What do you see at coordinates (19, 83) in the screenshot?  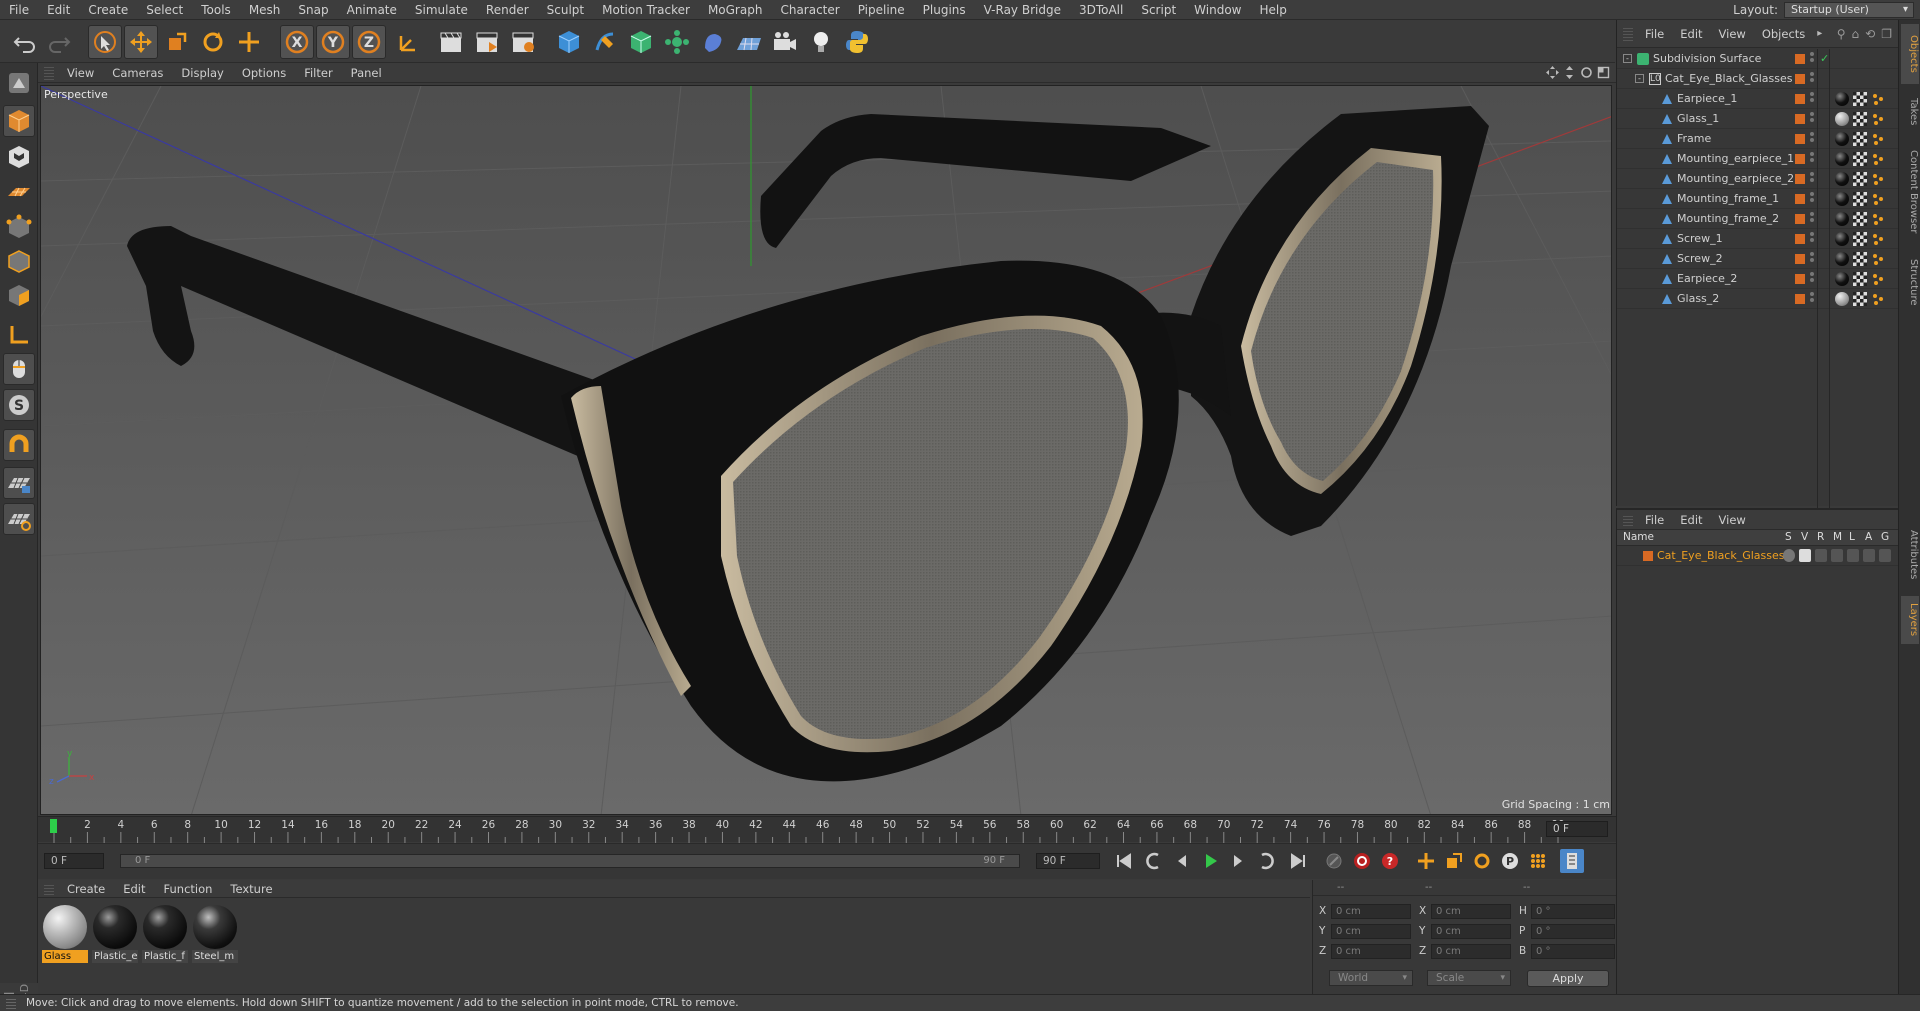 I see `make-editable-button` at bounding box center [19, 83].